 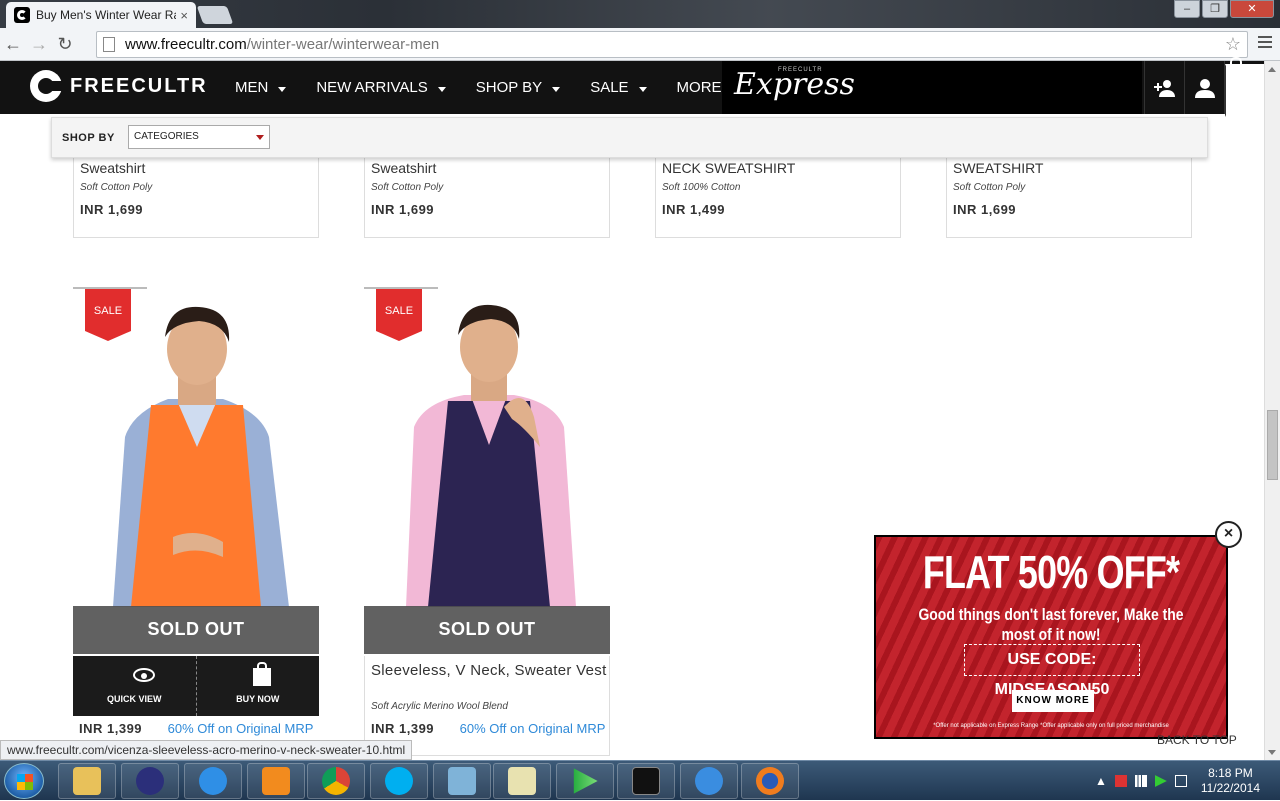 What do you see at coordinates (609, 87) in the screenshot?
I see `nav-label: SALE` at bounding box center [609, 87].